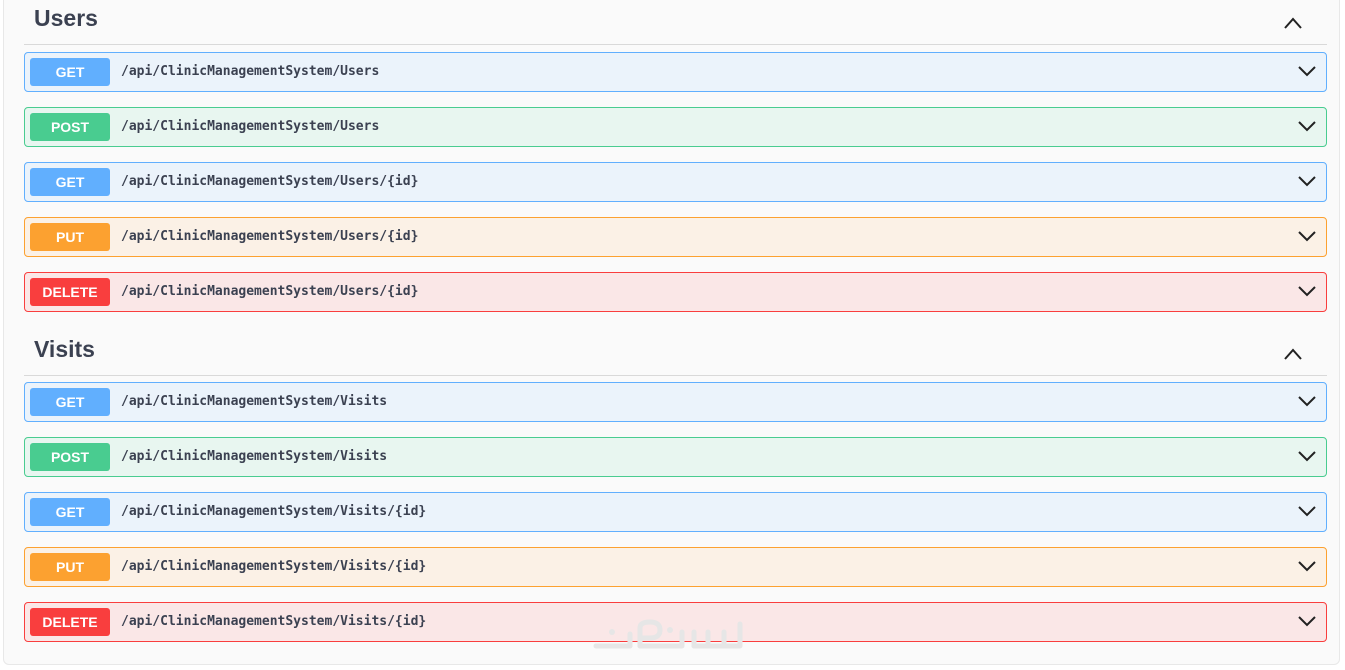 The height and width of the screenshot is (670, 1345). Describe the element at coordinates (675, 353) in the screenshot. I see `section-header-visits: Visits` at that location.